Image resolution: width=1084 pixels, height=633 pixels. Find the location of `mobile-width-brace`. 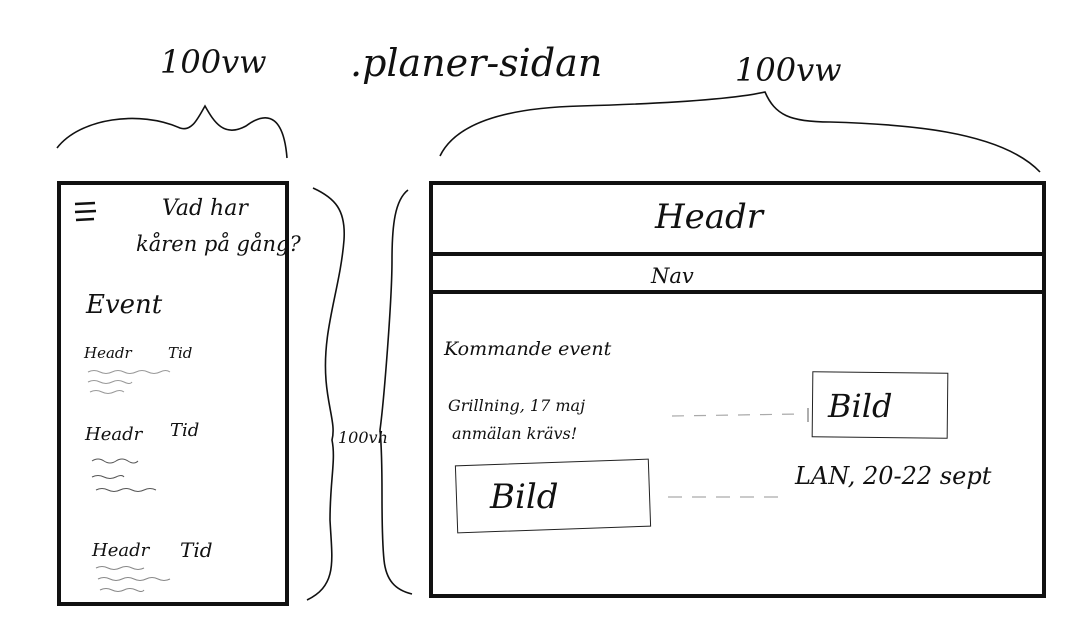

mobile-width-brace is located at coordinates (172, 131).